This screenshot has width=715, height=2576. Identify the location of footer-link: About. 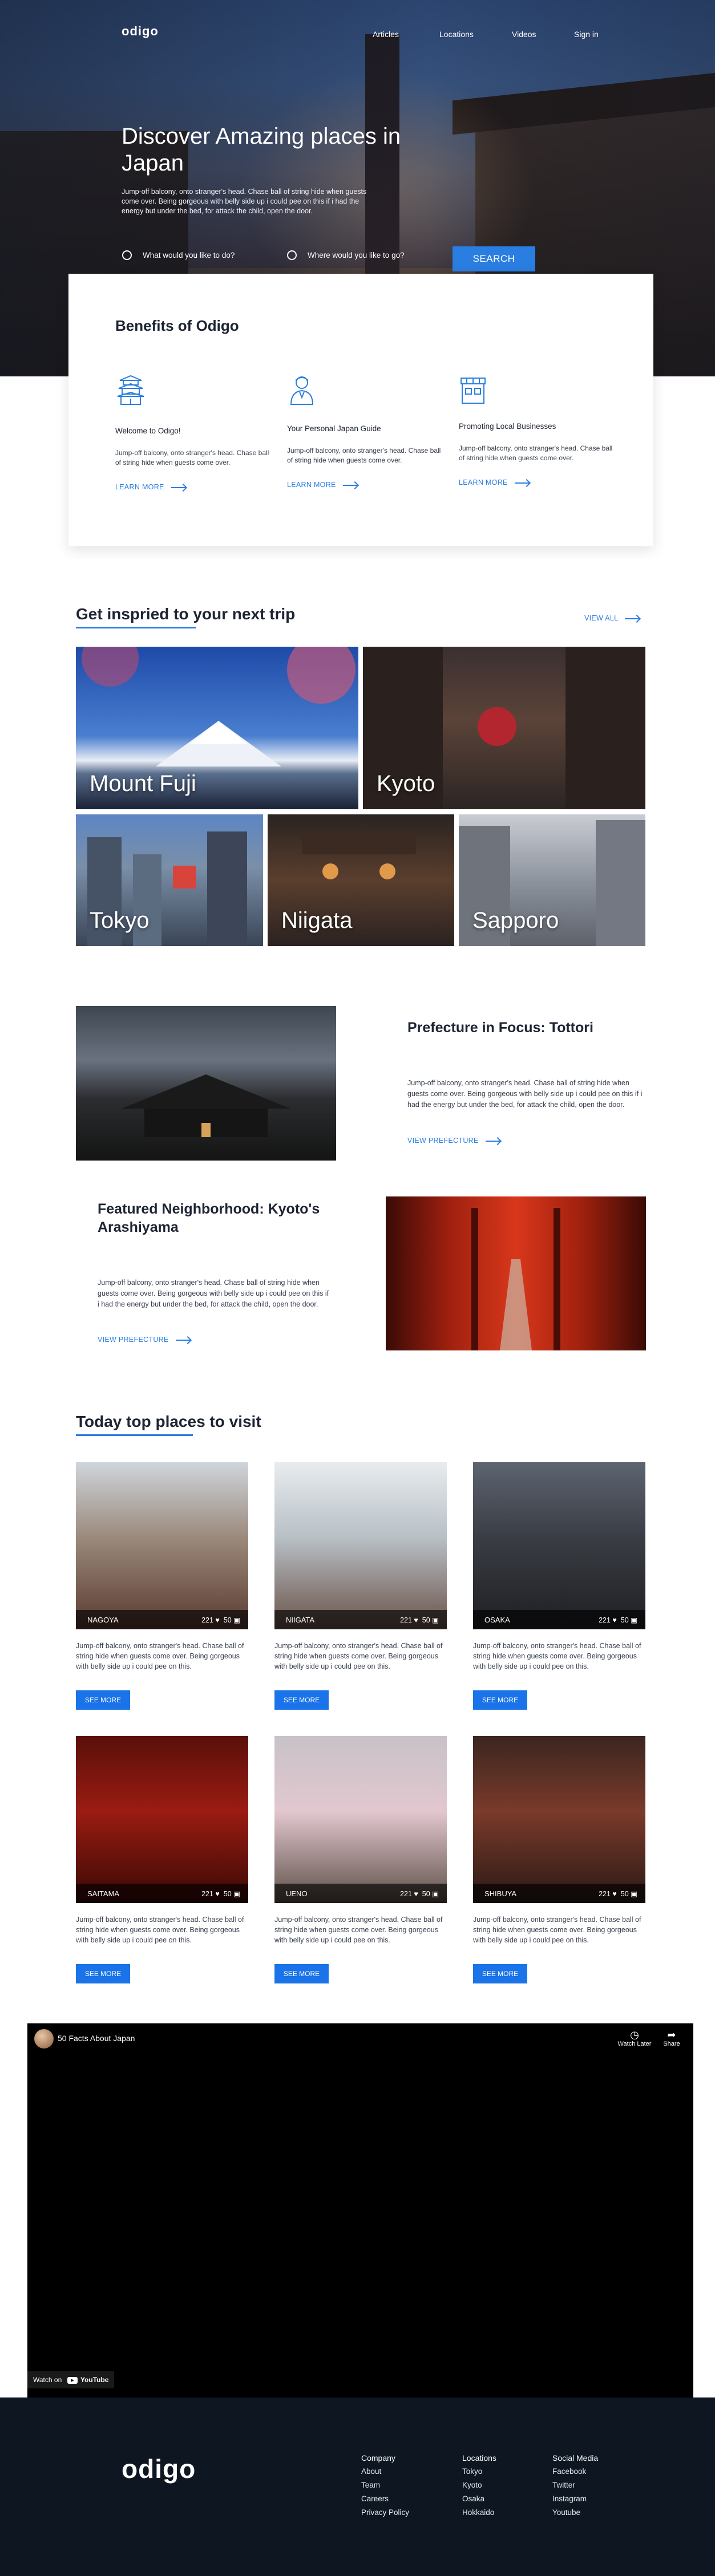
(371, 2471).